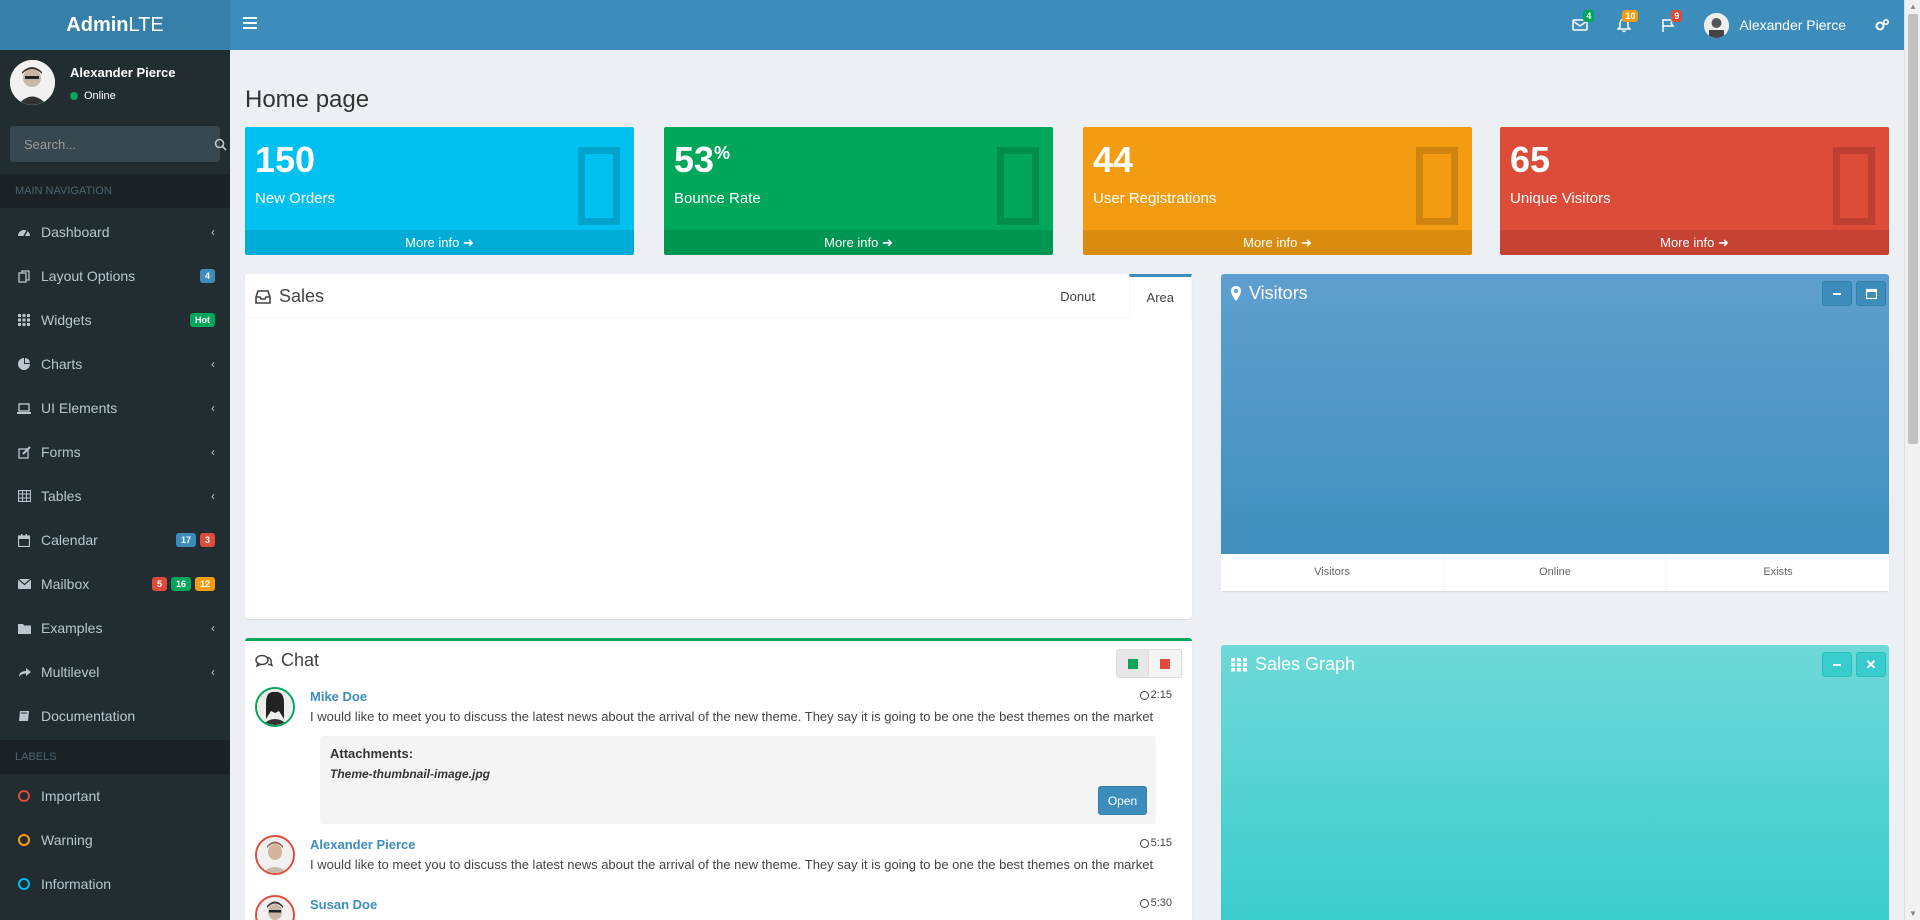 The height and width of the screenshot is (920, 1920). What do you see at coordinates (1160, 296) in the screenshot?
I see `tab-area: Area` at bounding box center [1160, 296].